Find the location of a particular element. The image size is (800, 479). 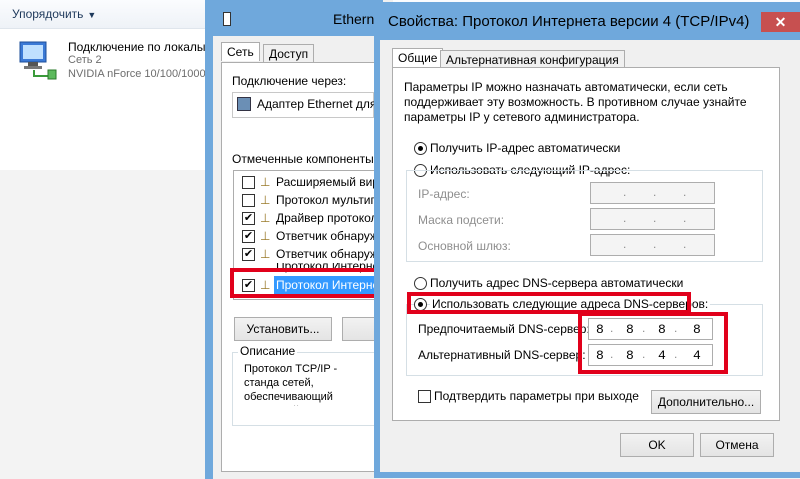

connection-name: Подключение по локалы is located at coordinates (137, 47).